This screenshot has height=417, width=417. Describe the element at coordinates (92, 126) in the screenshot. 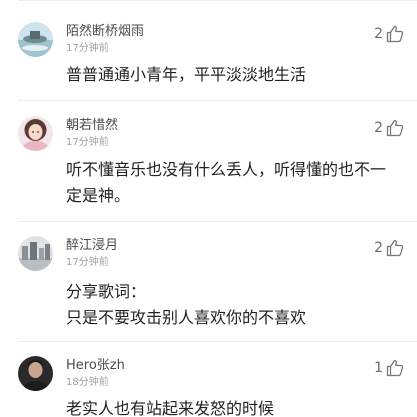

I see `username: 朝若惜然` at that location.